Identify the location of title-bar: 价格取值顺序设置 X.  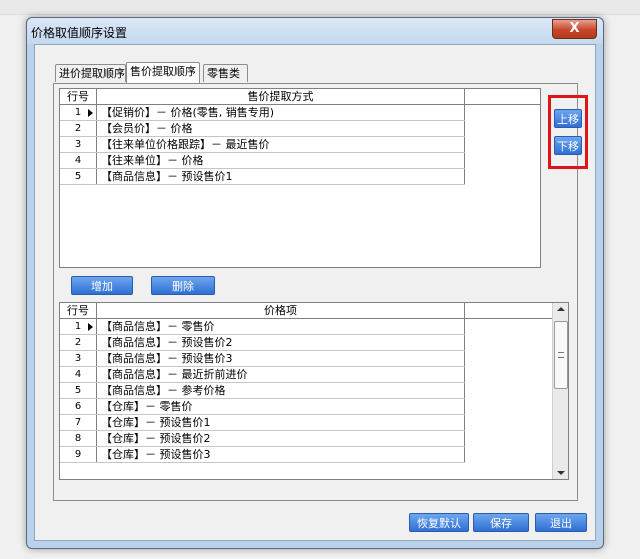
(315, 31).